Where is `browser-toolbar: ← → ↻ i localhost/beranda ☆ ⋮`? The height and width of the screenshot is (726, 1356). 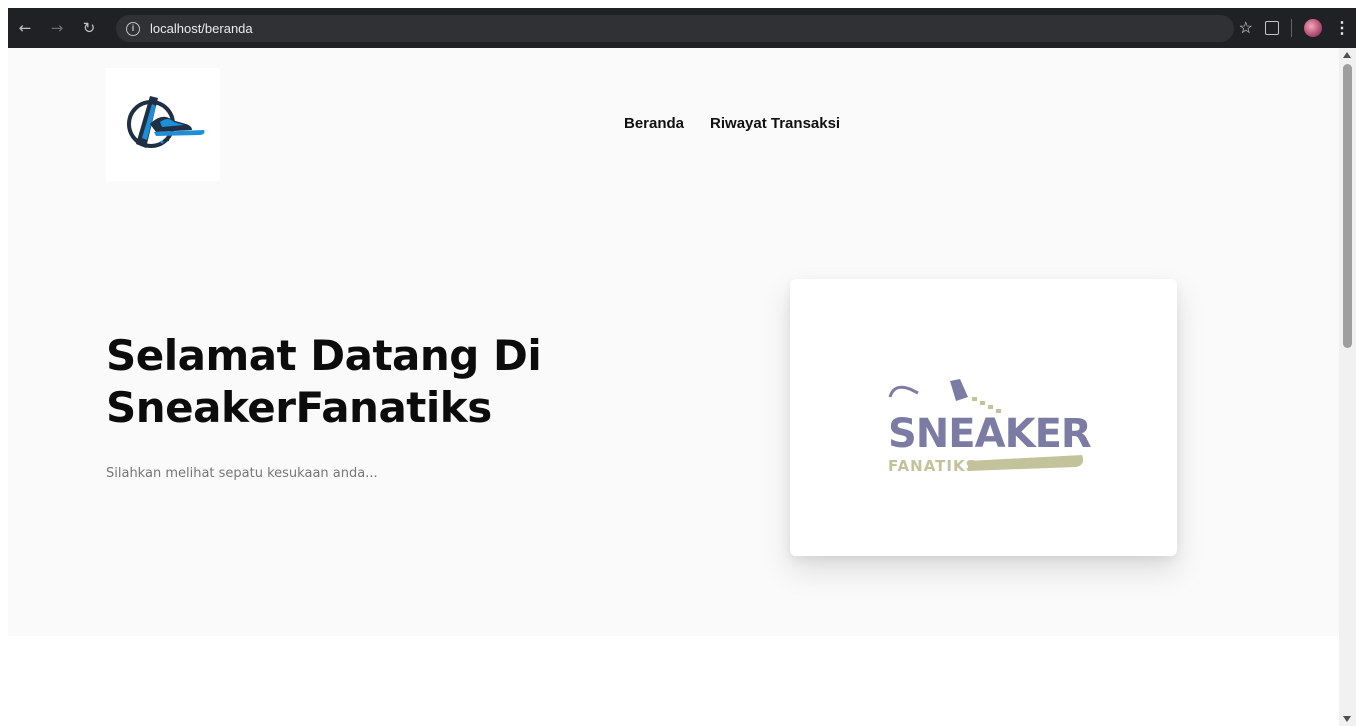 browser-toolbar: ← → ↻ i localhost/beranda ☆ ⋮ is located at coordinates (682, 28).